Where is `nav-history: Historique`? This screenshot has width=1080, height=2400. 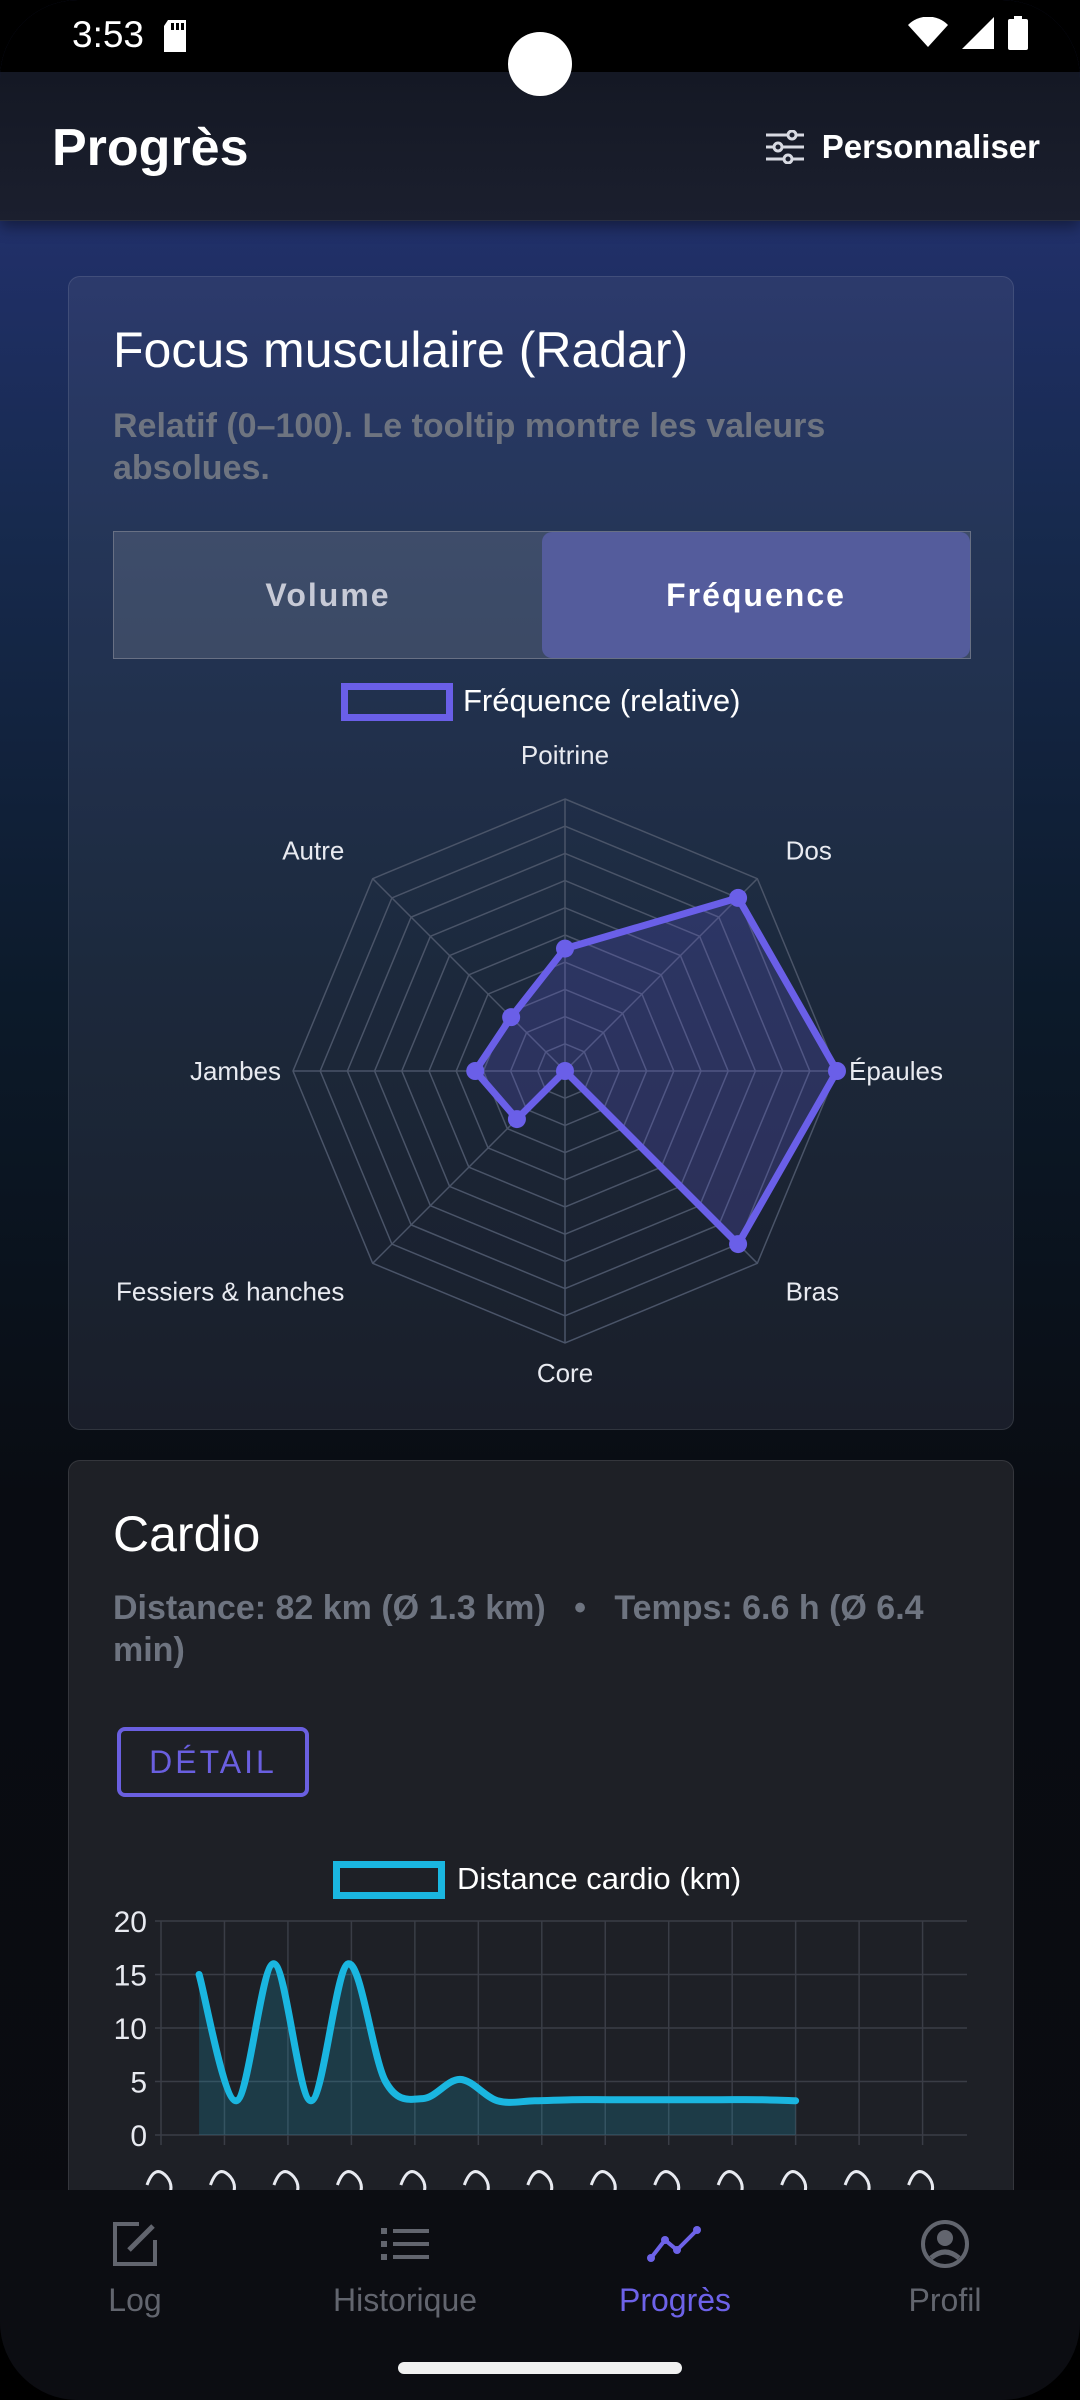 nav-history: Historique is located at coordinates (405, 2268).